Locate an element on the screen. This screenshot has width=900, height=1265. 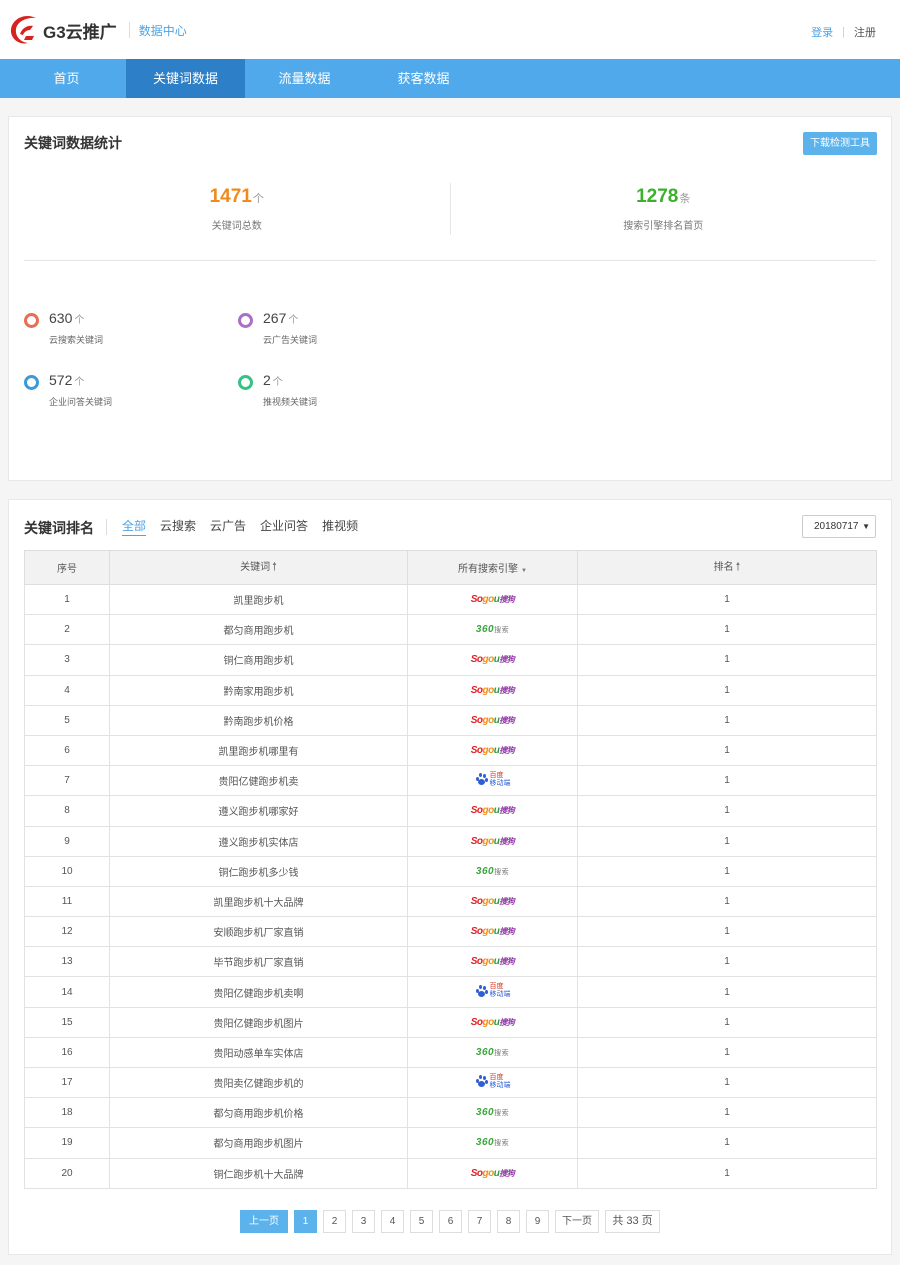
download-tool-button: 下载检测工具 is located at coordinates (840, 143).